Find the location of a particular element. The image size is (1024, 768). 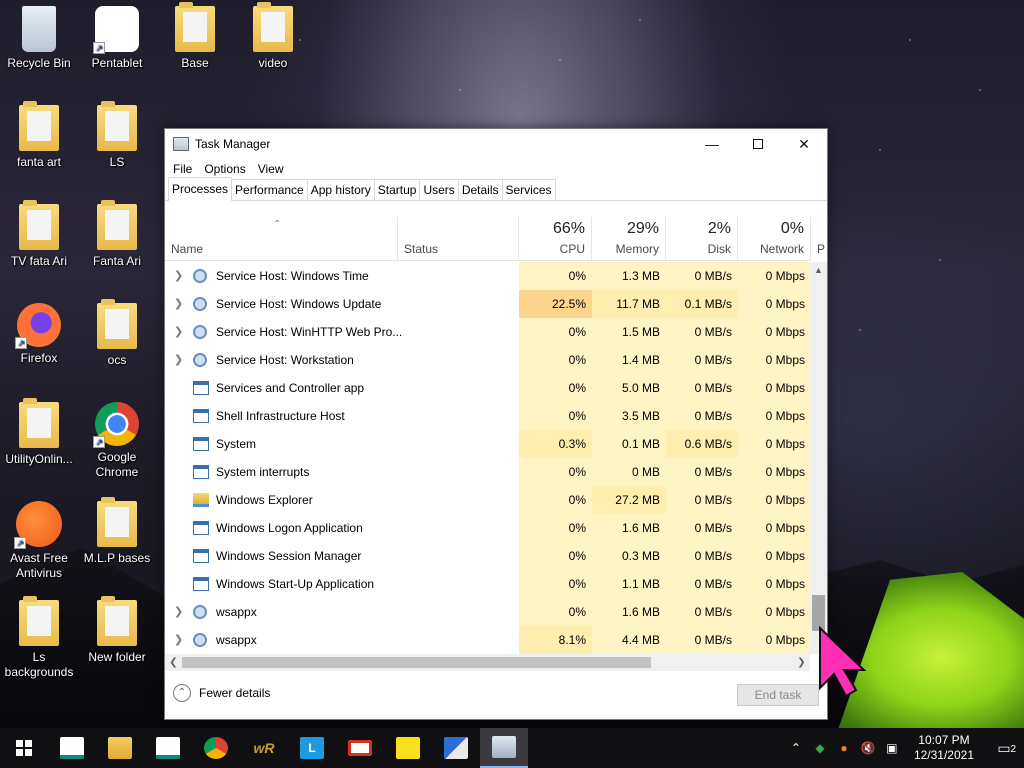

end-task-button: End task is located at coordinates (778, 695).